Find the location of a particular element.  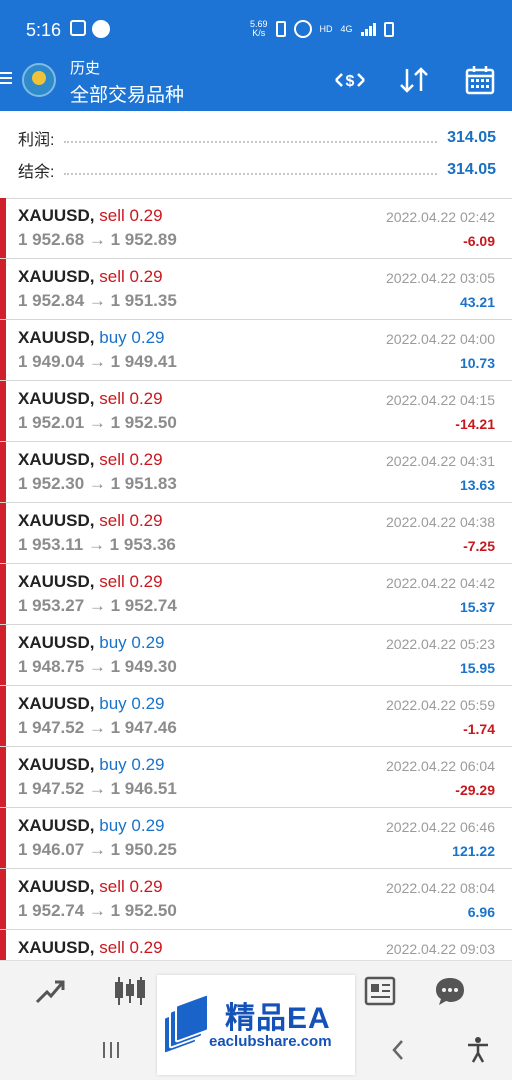

deal-profit: 6.96 is located at coordinates (481, 912).